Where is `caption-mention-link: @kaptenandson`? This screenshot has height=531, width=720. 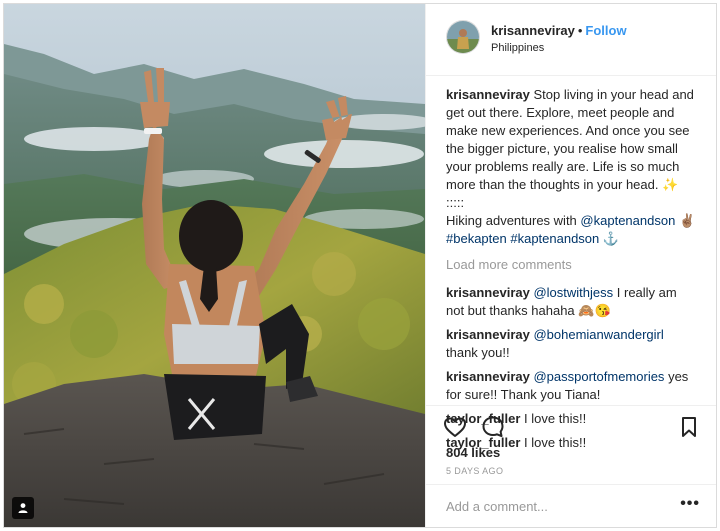 caption-mention-link: @kaptenandson is located at coordinates (627, 220).